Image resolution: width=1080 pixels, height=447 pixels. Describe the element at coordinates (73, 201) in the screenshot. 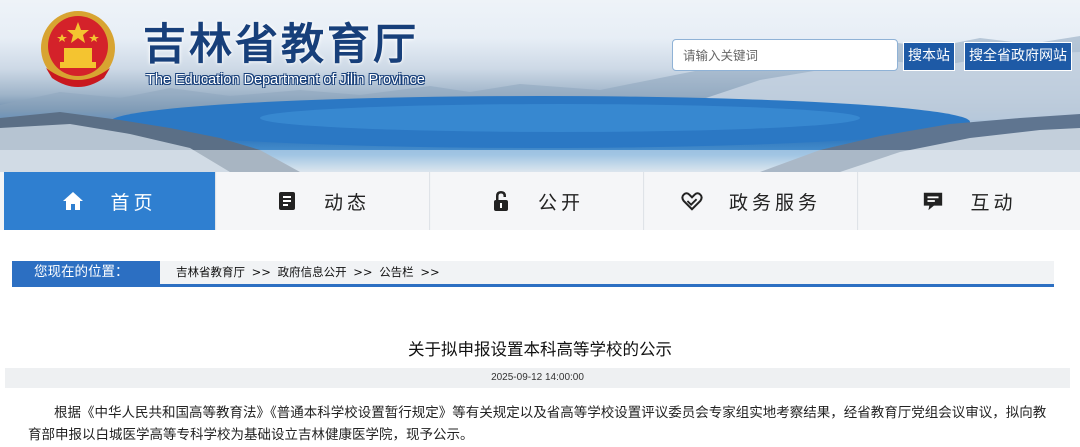

I see `home-icon` at that location.